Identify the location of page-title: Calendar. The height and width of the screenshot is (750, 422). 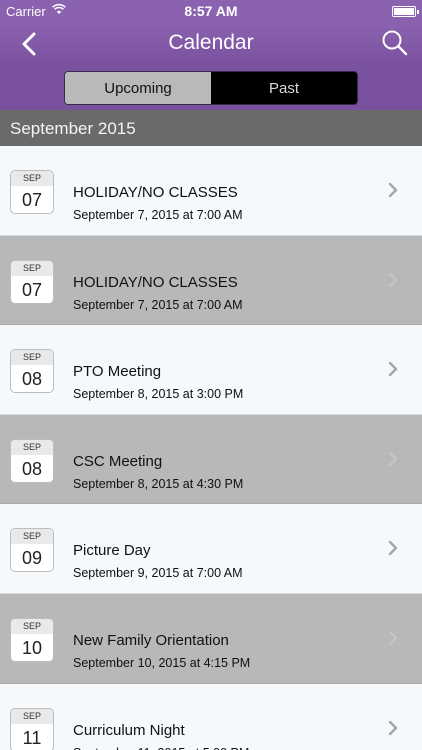
(211, 42).